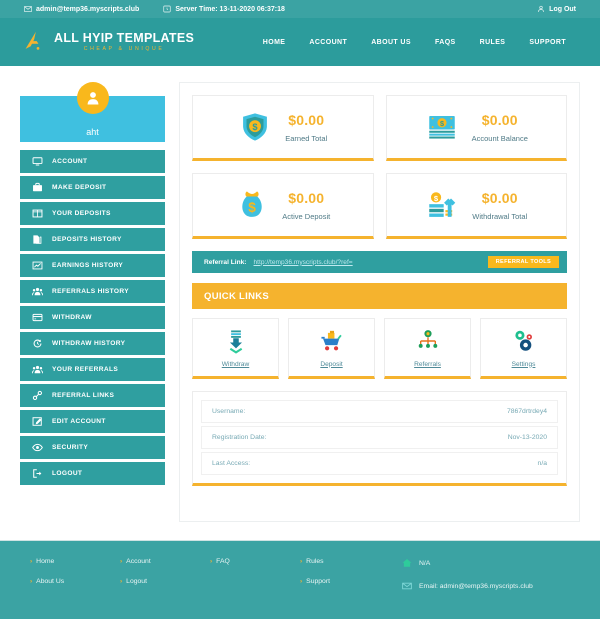  What do you see at coordinates (37, 317) in the screenshot?
I see `credit-card-icon` at bounding box center [37, 317].